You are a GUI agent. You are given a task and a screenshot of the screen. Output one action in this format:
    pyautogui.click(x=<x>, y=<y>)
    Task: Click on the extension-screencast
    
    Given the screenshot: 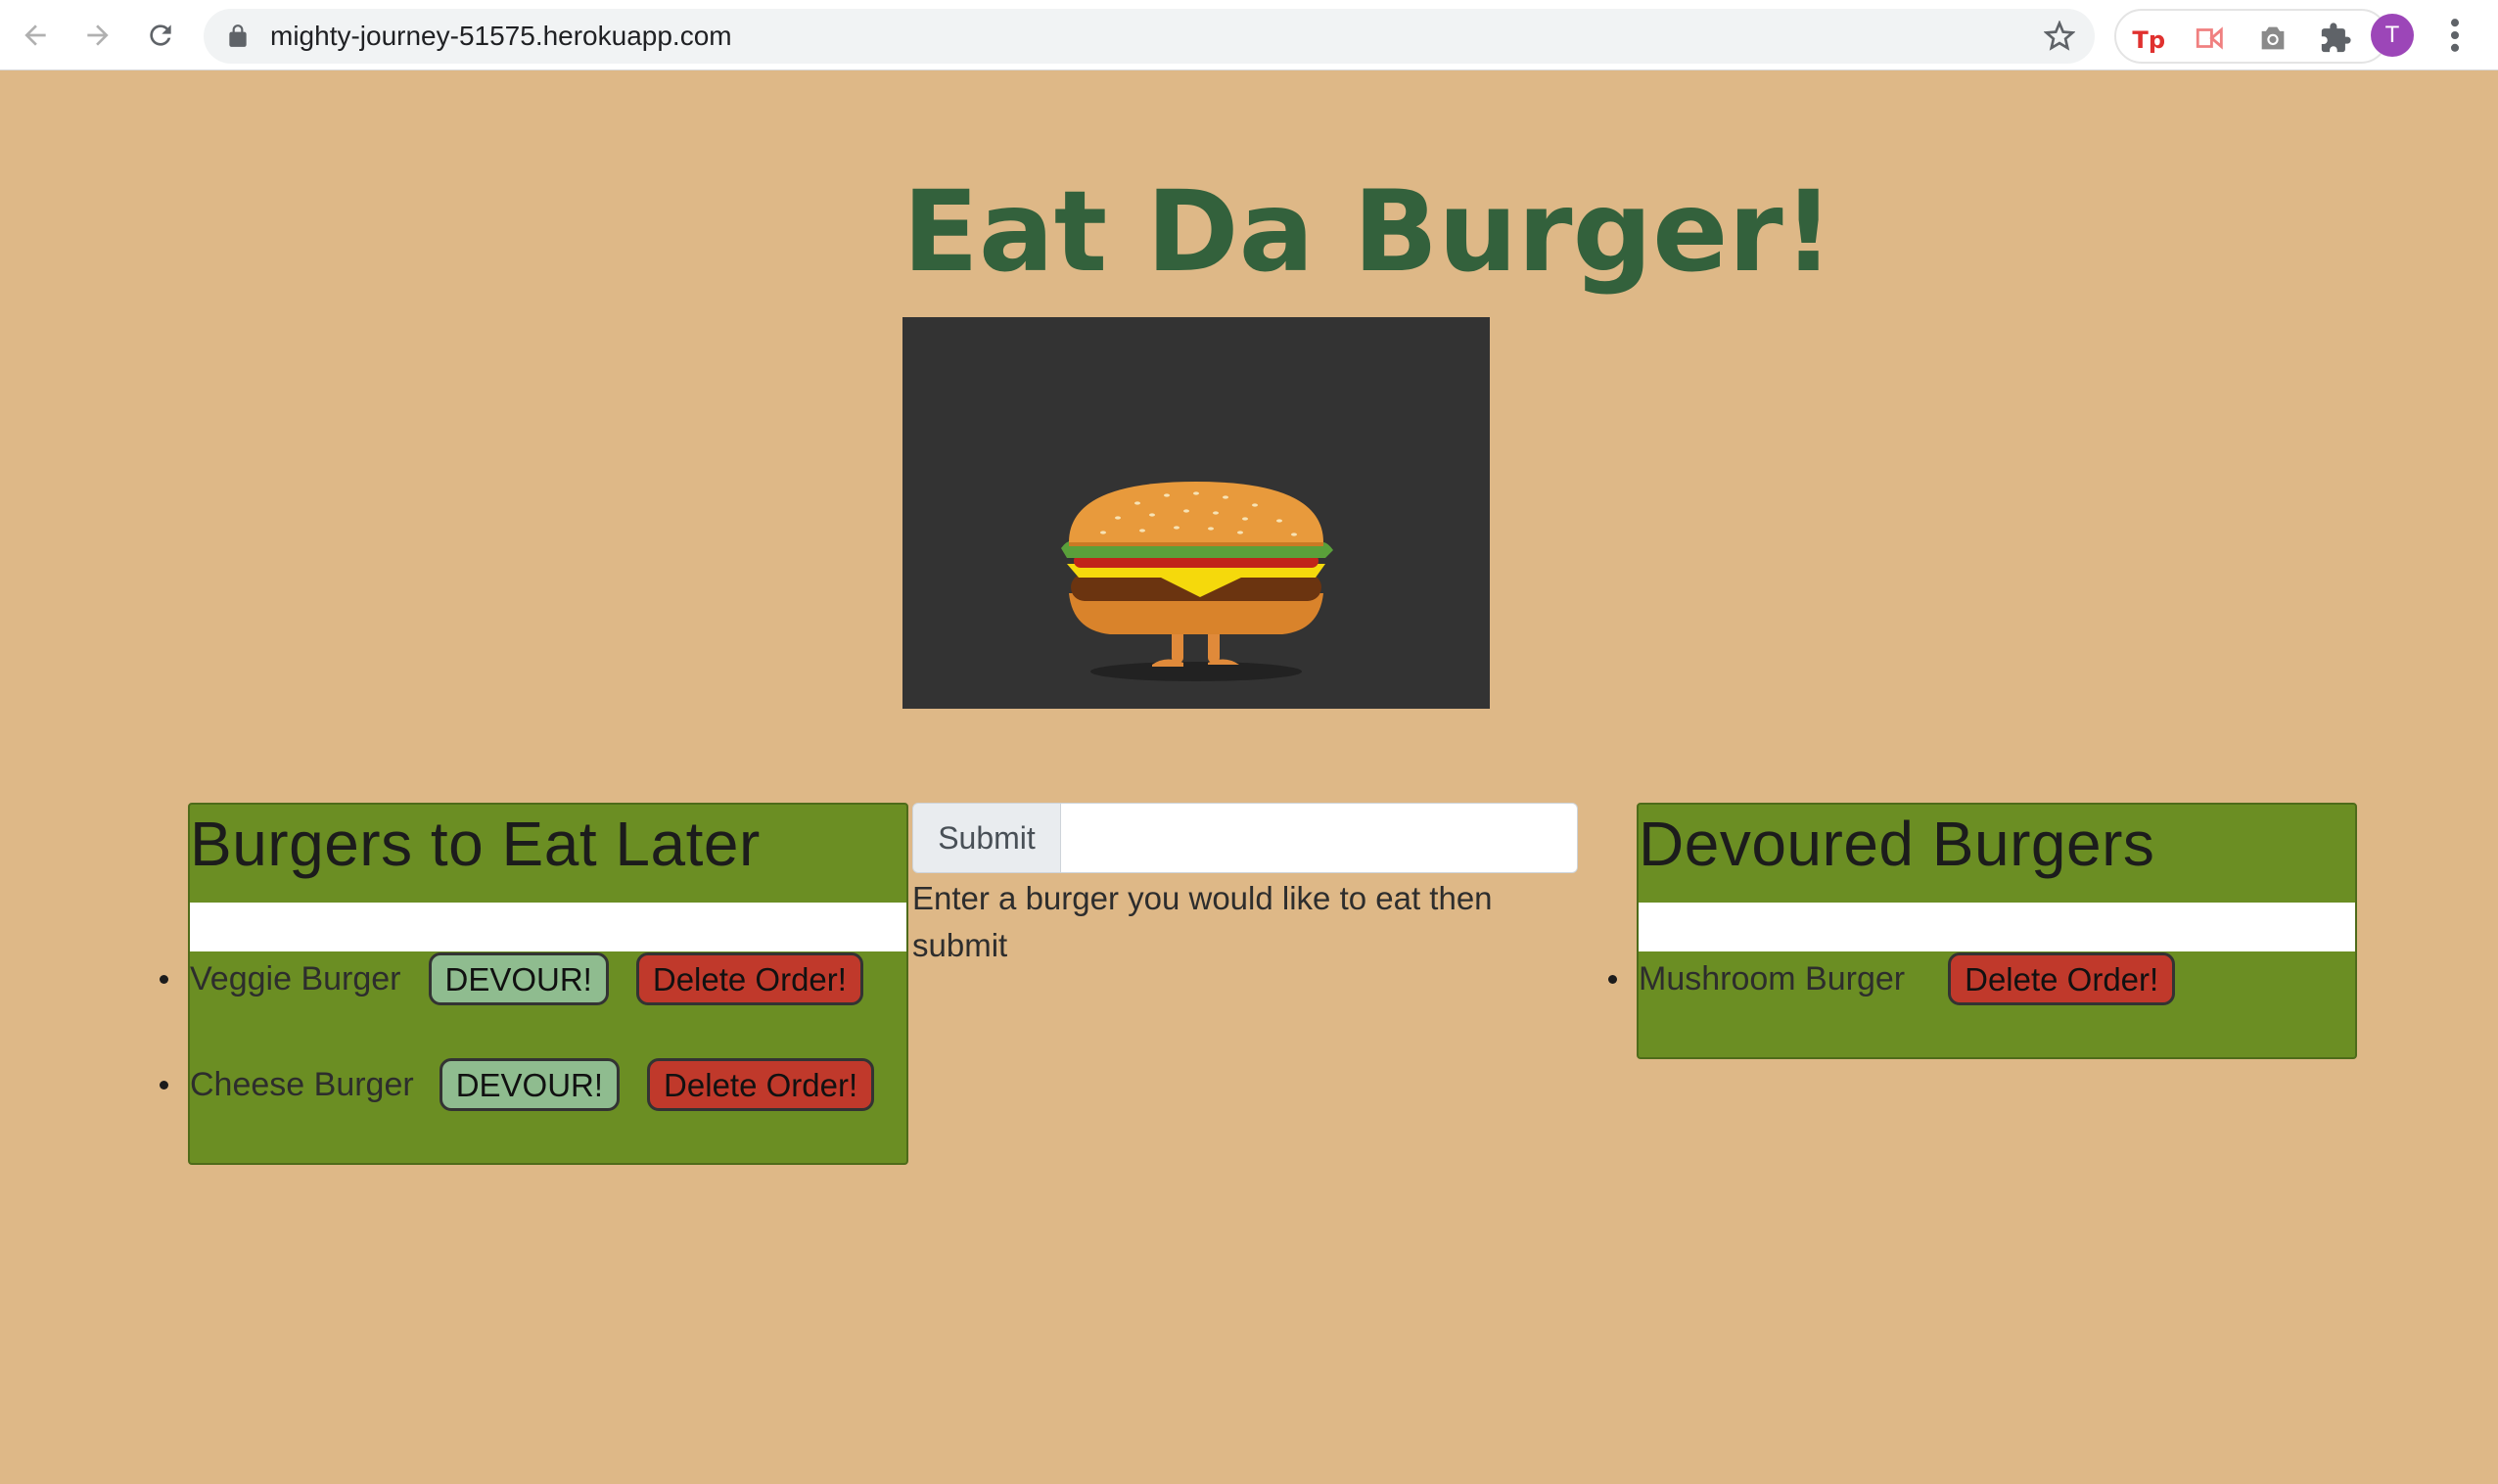 What is the action you would take?
    pyautogui.click(x=2210, y=38)
    